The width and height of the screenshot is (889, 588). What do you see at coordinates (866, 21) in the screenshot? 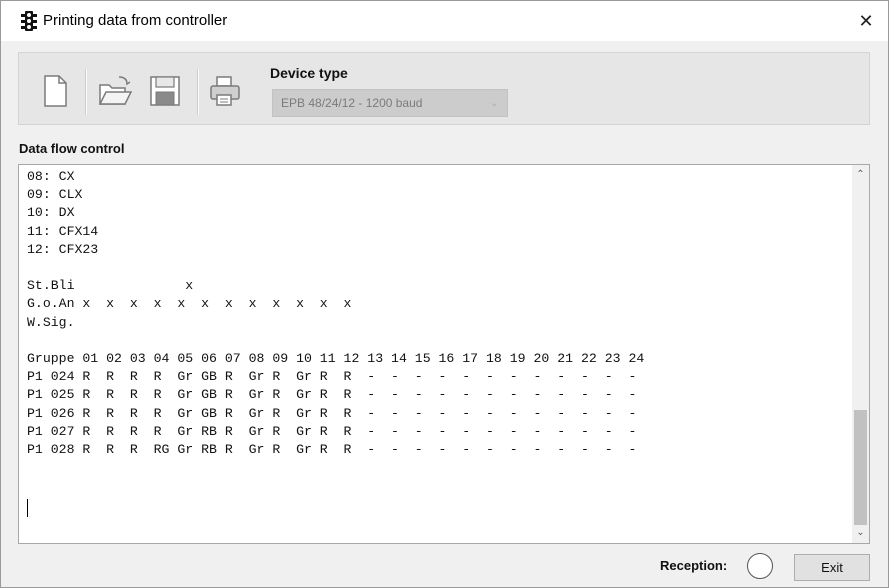
I see `close-button: ✕` at bounding box center [866, 21].